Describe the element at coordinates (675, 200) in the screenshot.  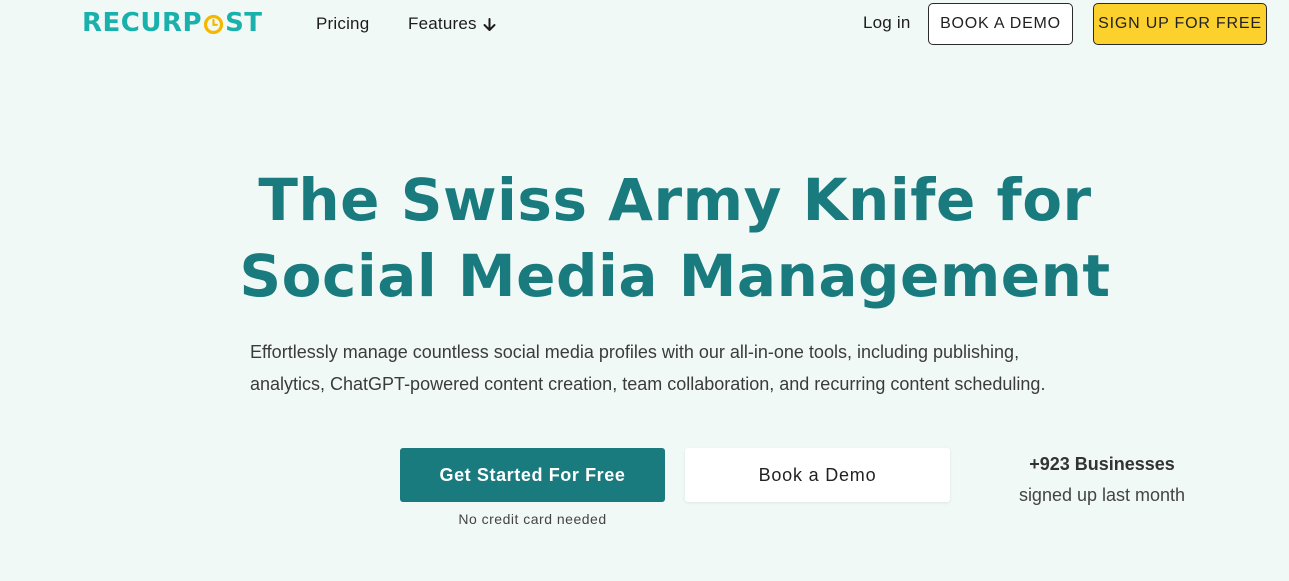
I see `hero-title-line-1: The Swiss Army Knife for` at that location.